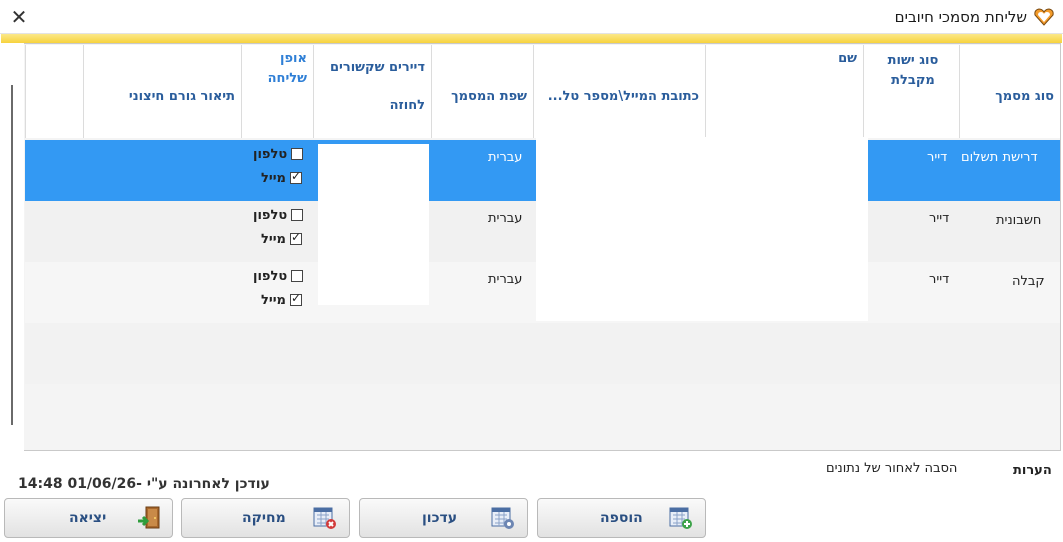  Describe the element at coordinates (372, 91) in the screenshot. I see `header-linked-tenants: דיירים שקשורים לחוזה` at that location.